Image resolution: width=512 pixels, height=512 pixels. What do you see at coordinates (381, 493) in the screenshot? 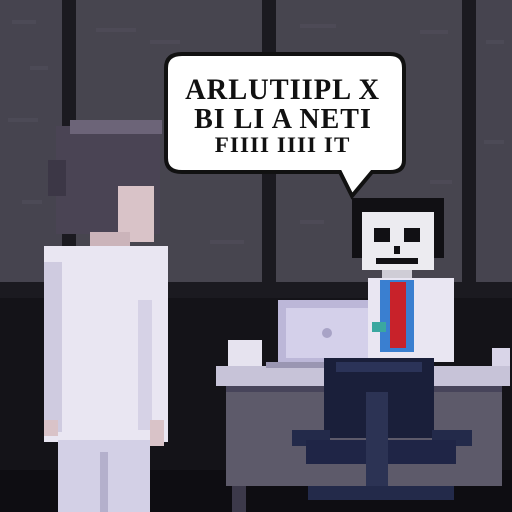
I see `chair-base` at bounding box center [381, 493].